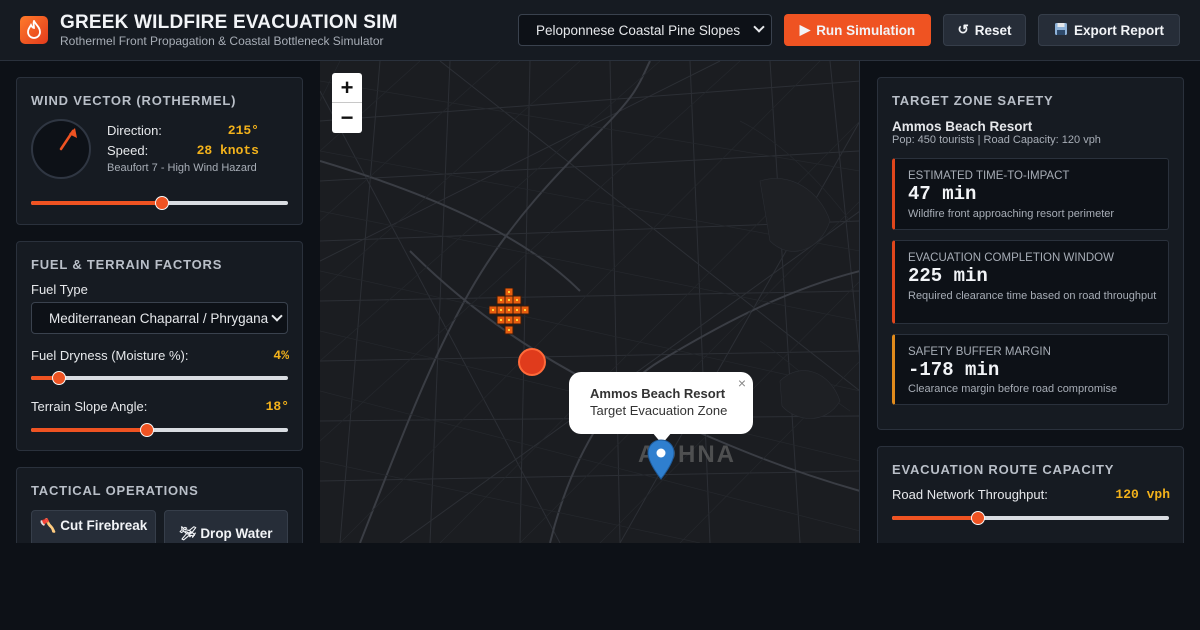 Image resolution: width=1200 pixels, height=630 pixels. I want to click on play-icon: ▶, so click(805, 29).